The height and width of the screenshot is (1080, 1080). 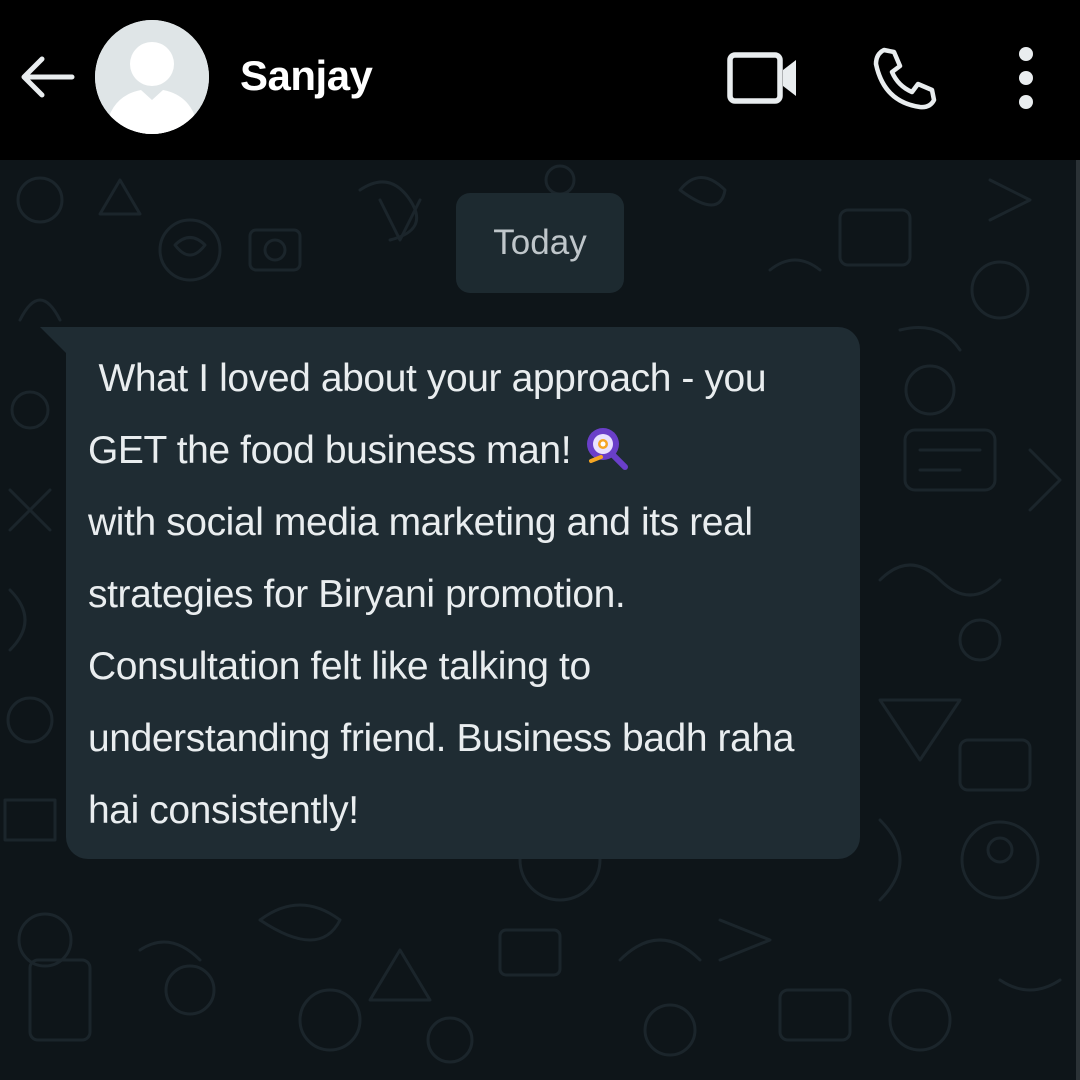 I want to click on date-separator: Today, so click(x=540, y=243).